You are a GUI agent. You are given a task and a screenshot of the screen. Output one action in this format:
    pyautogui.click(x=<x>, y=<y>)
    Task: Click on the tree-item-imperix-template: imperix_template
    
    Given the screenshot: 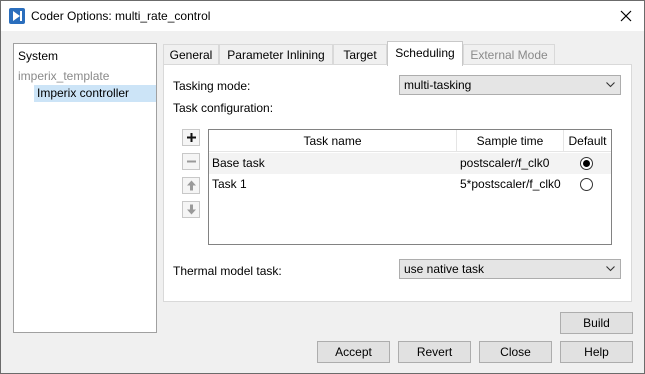 What is the action you would take?
    pyautogui.click(x=63, y=76)
    